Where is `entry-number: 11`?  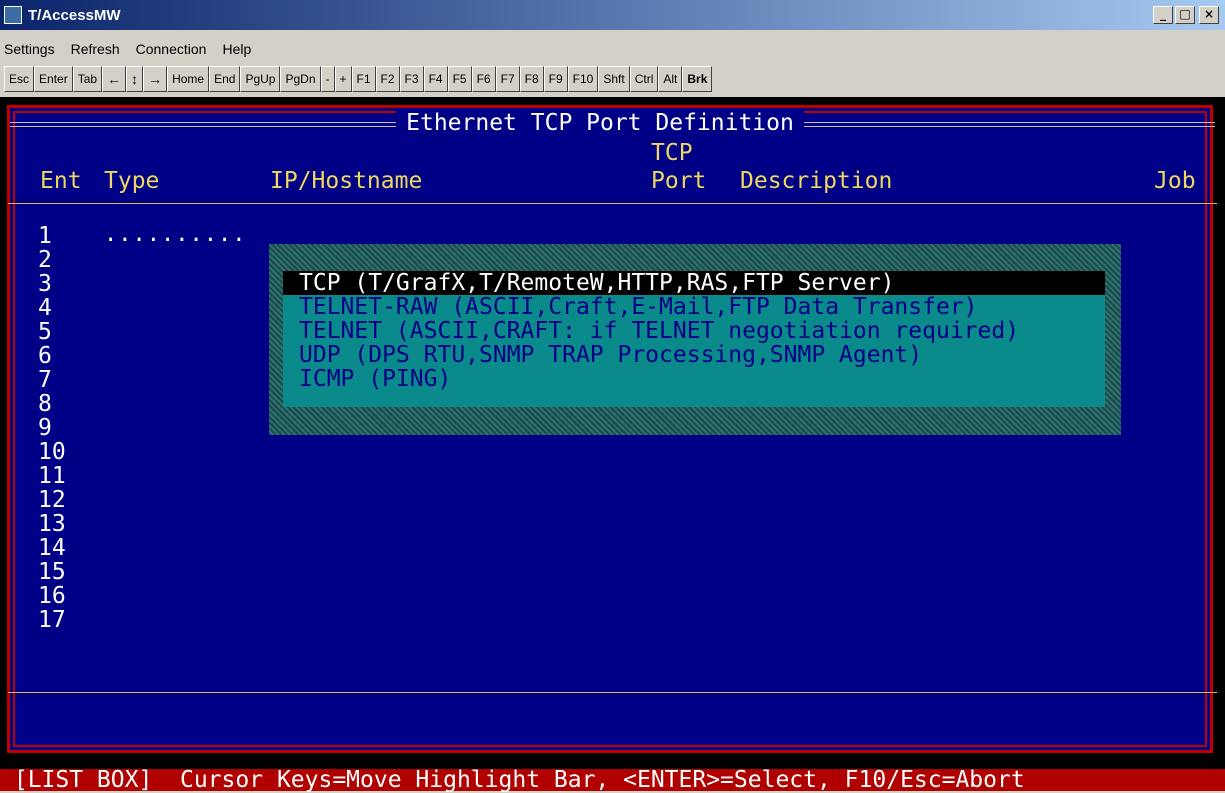
entry-number: 11 is located at coordinates (52, 476).